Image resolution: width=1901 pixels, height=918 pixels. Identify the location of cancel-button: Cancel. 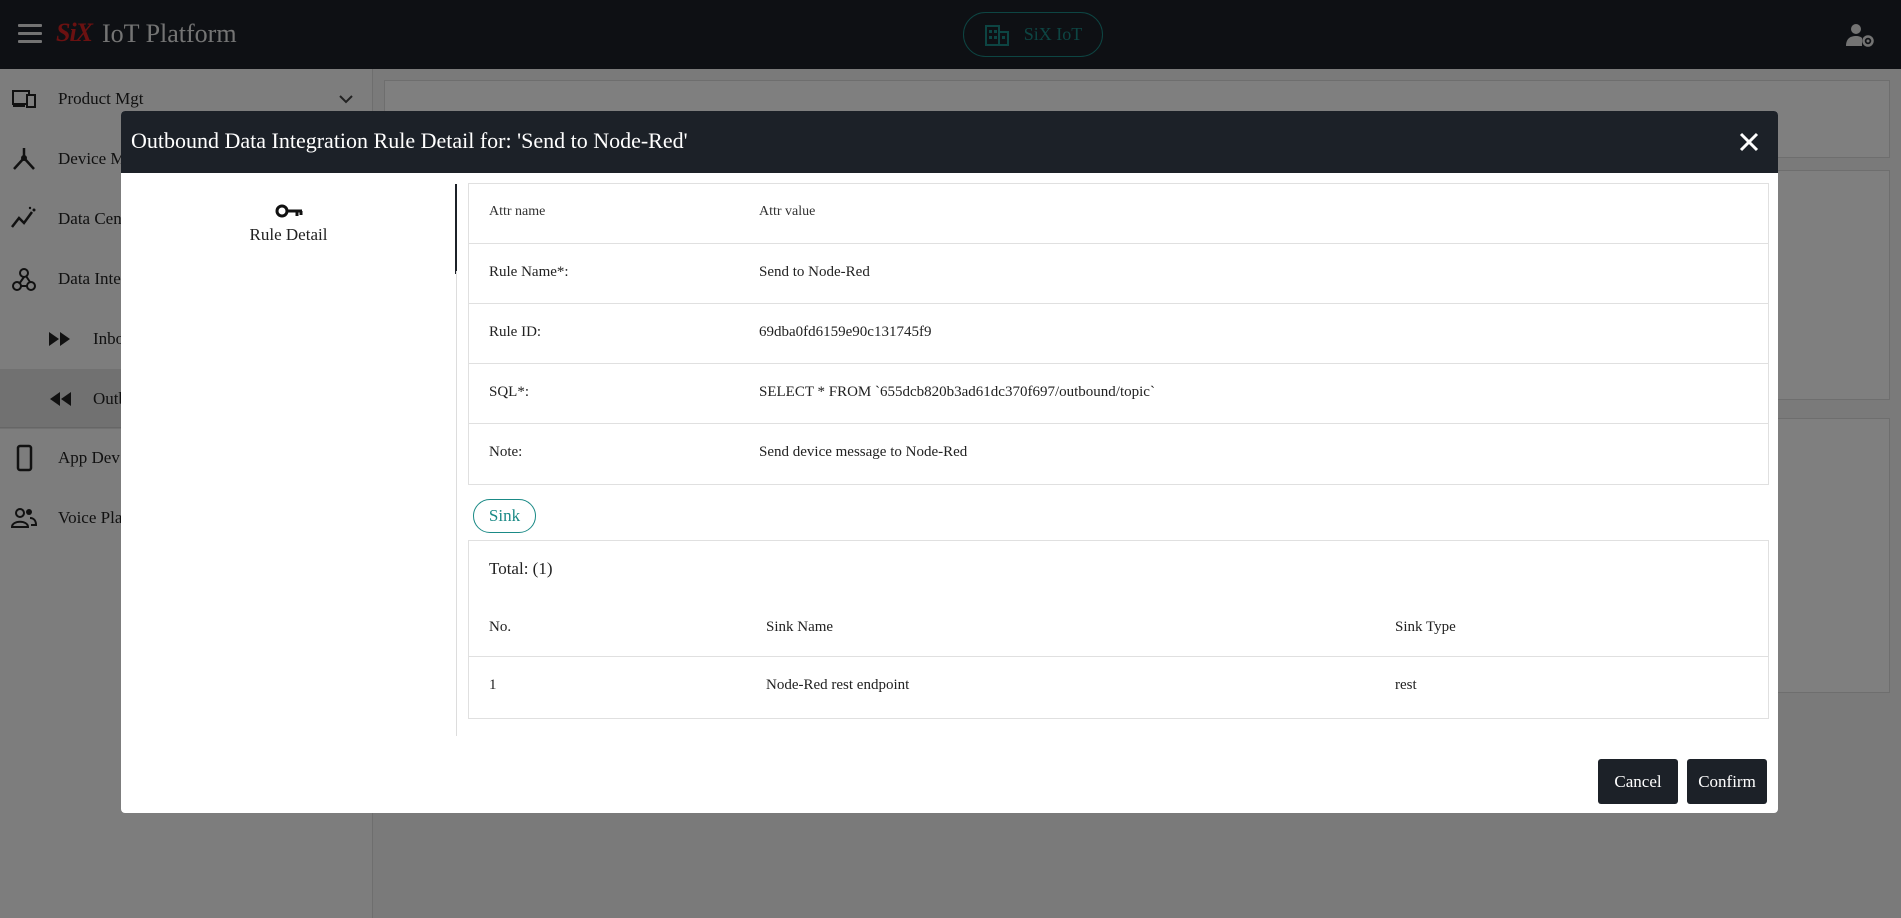
(1638, 781).